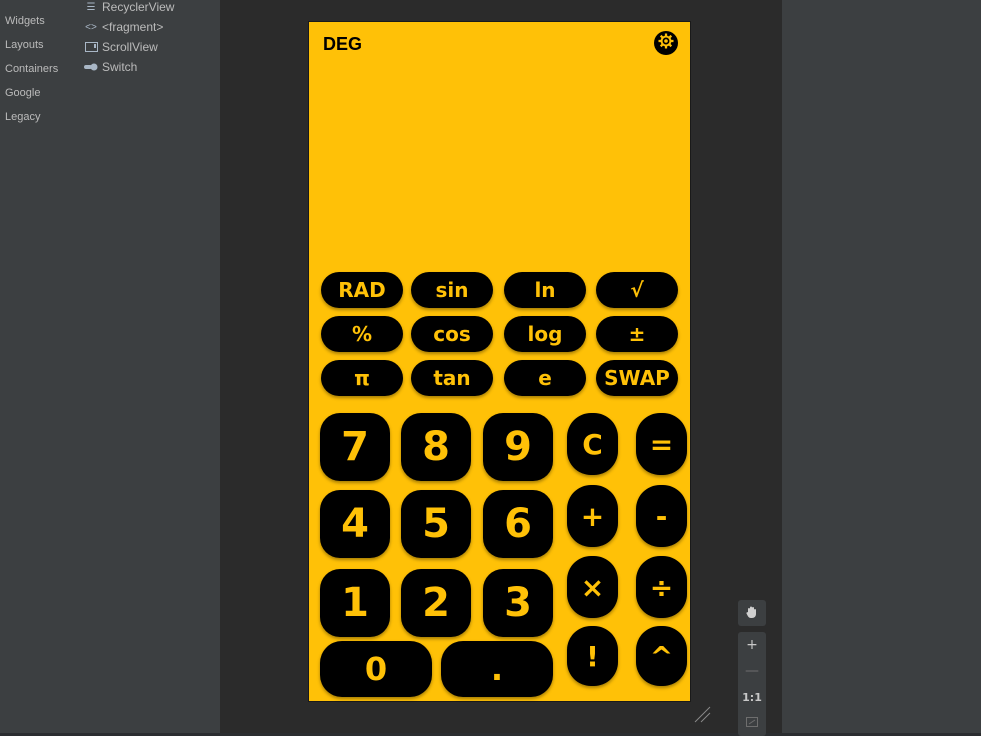 The width and height of the screenshot is (981, 736). Describe the element at coordinates (702, 714) in the screenshot. I see `resize-handle-icon` at that location.